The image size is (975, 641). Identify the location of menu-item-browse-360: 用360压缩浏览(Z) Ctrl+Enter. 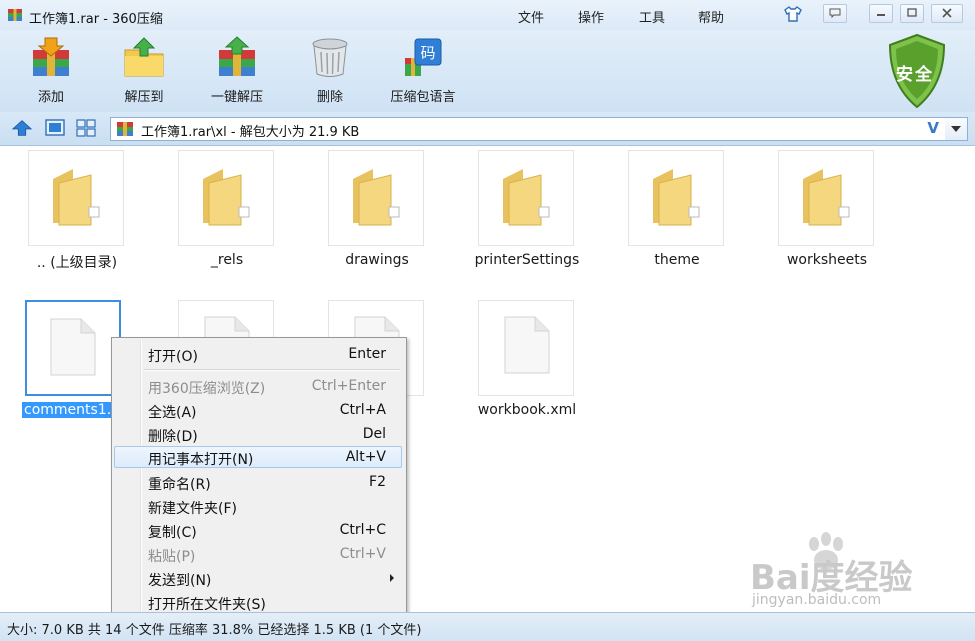
(258, 386).